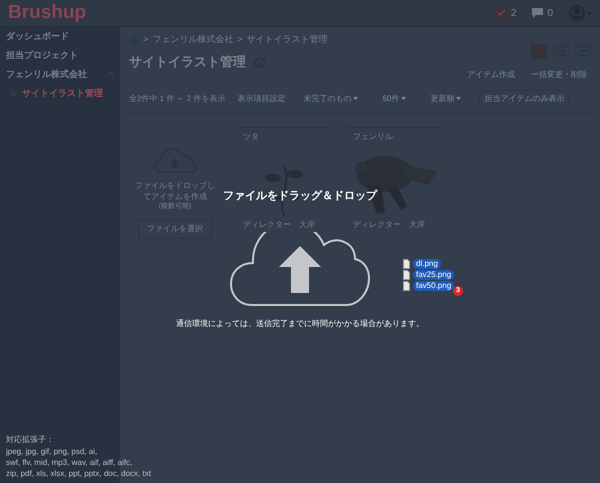 The image size is (600, 483). What do you see at coordinates (513, 13) in the screenshot?
I see `task-count: 2` at bounding box center [513, 13].